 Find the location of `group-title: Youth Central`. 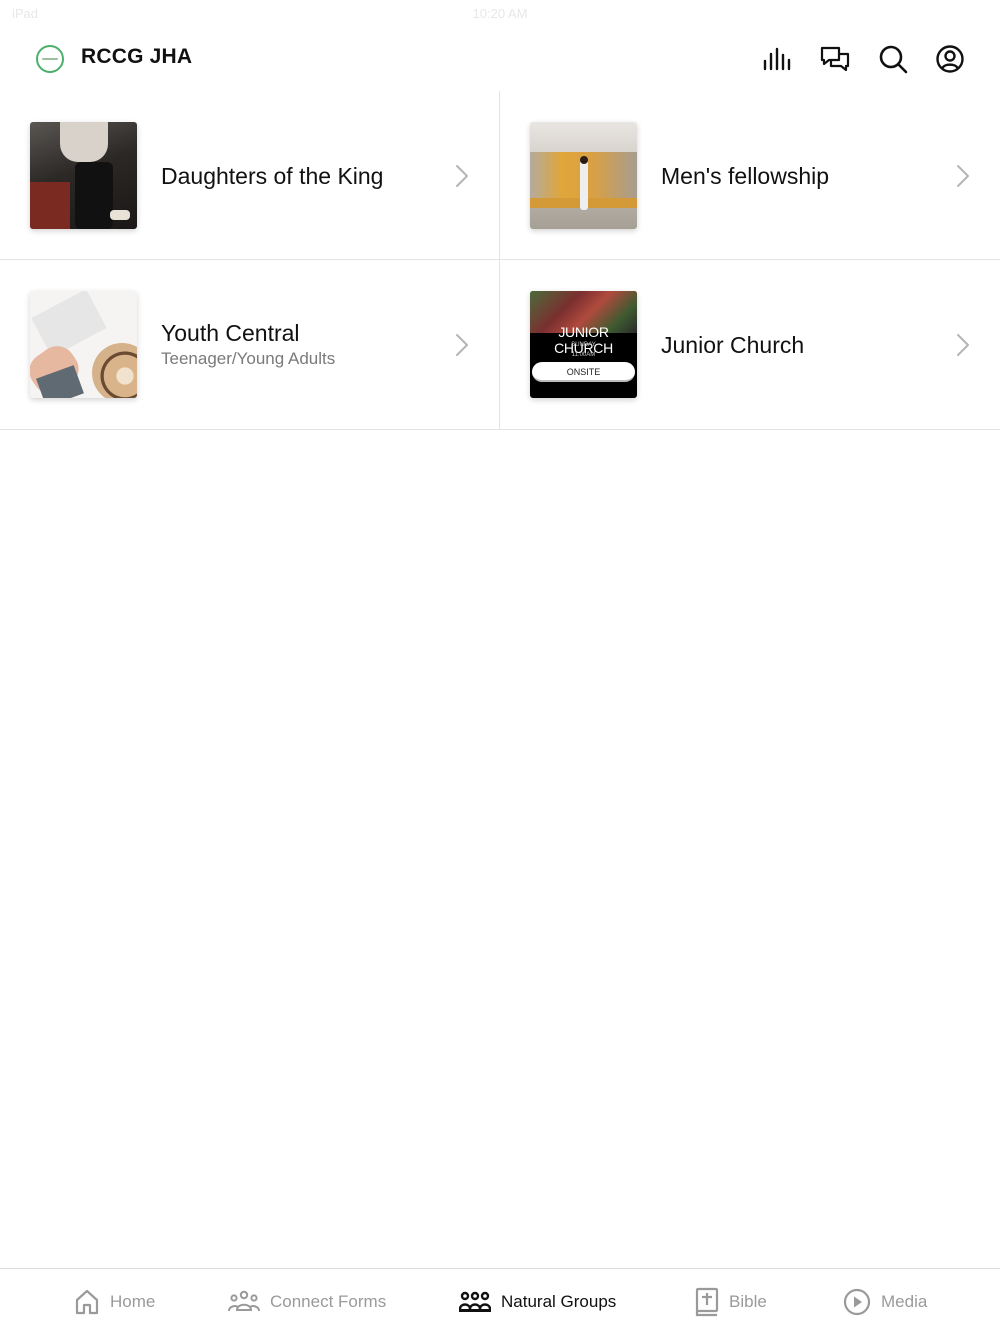

group-title: Youth Central is located at coordinates (230, 332).